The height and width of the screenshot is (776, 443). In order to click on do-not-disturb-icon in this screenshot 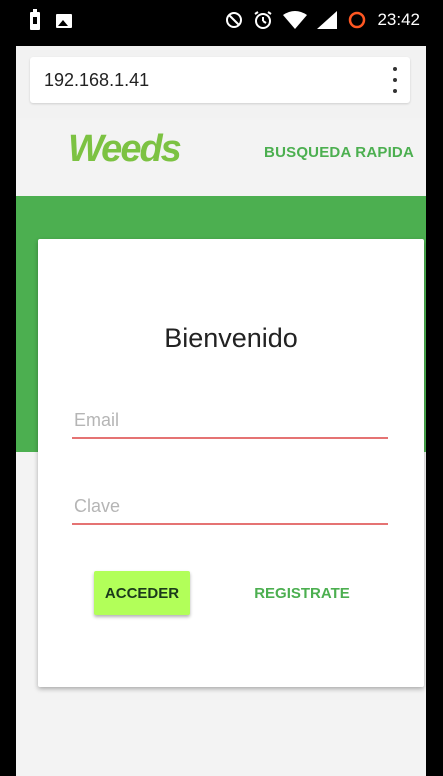, I will do `click(234, 20)`.